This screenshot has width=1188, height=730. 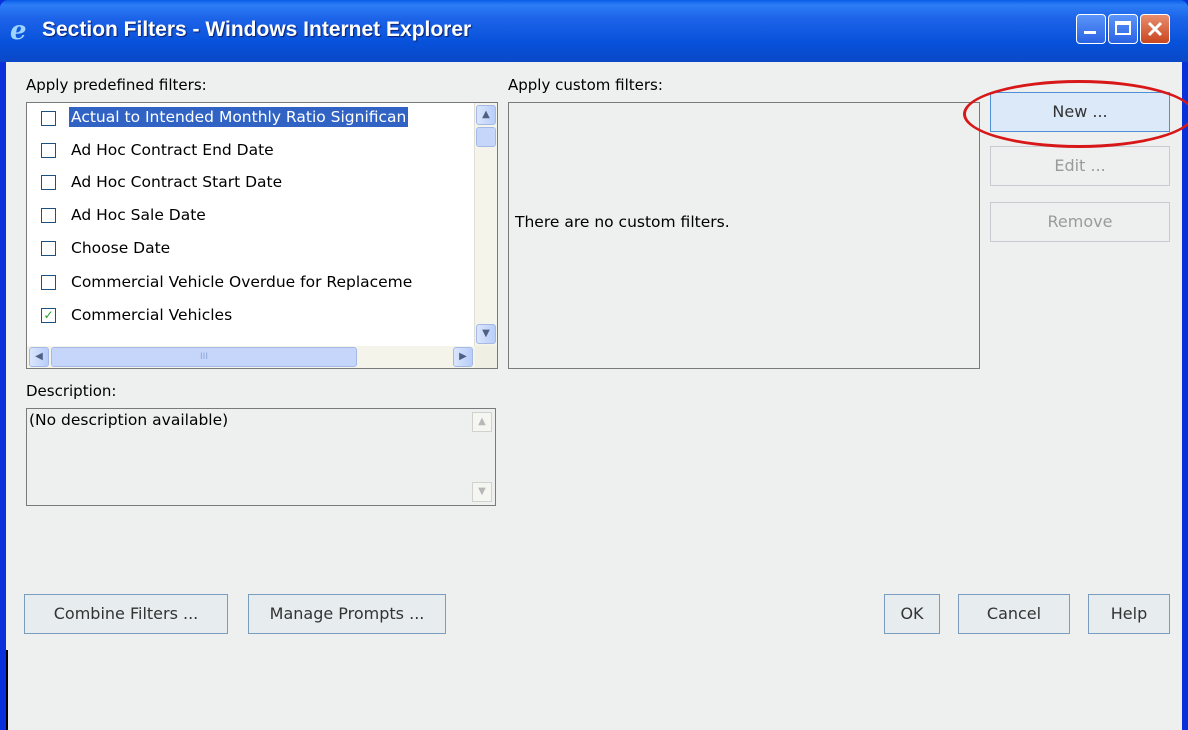 What do you see at coordinates (1090, 32) in the screenshot?
I see `minimize-icon` at bounding box center [1090, 32].